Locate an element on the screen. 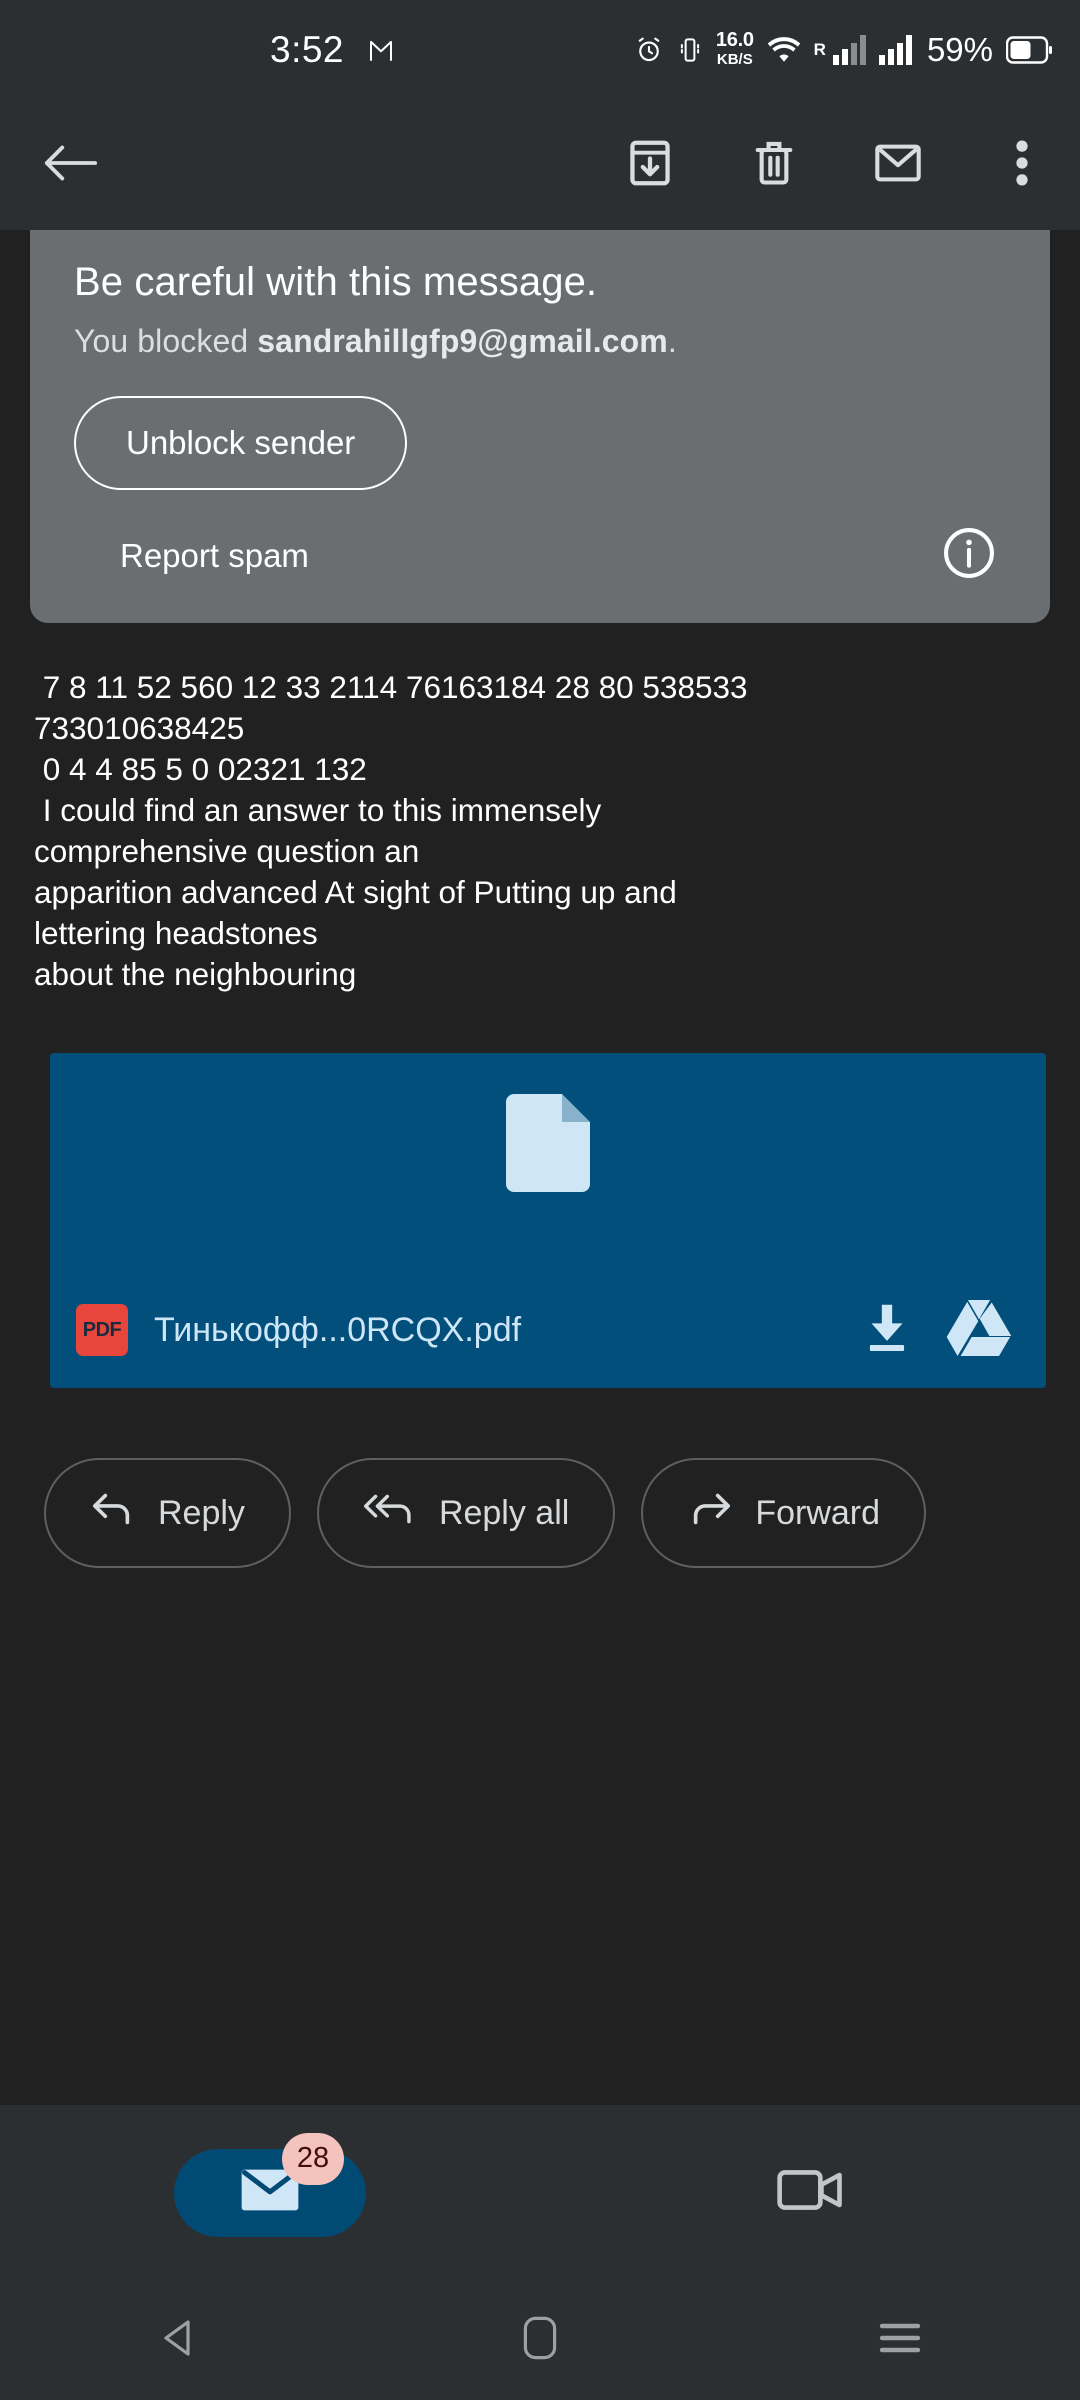 This screenshot has width=1080, height=2400. forward-arrow-icon is located at coordinates (710, 1513).